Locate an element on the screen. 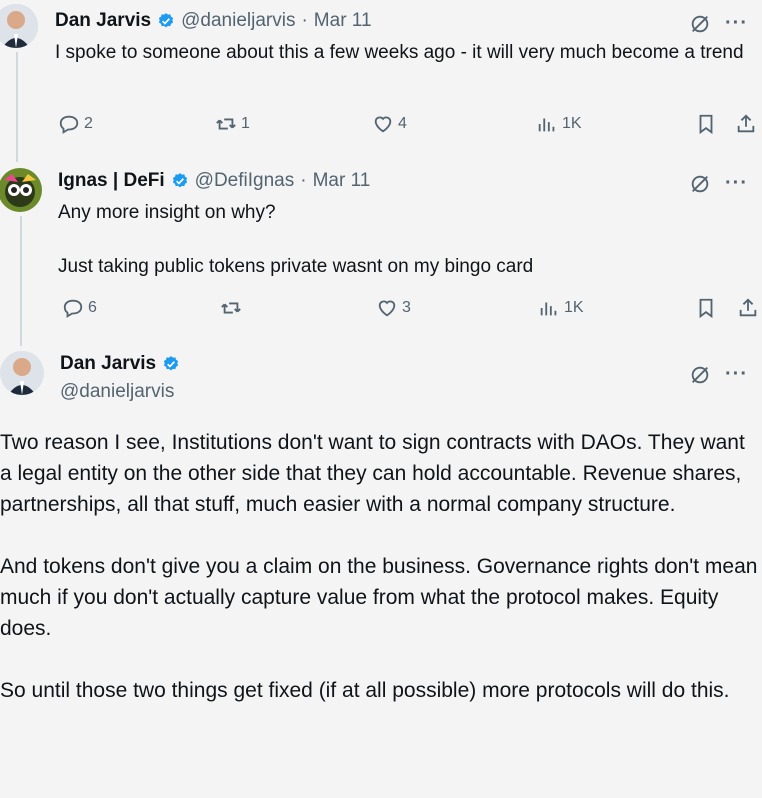 This screenshot has width=762, height=798. like-count: 3 is located at coordinates (406, 307).